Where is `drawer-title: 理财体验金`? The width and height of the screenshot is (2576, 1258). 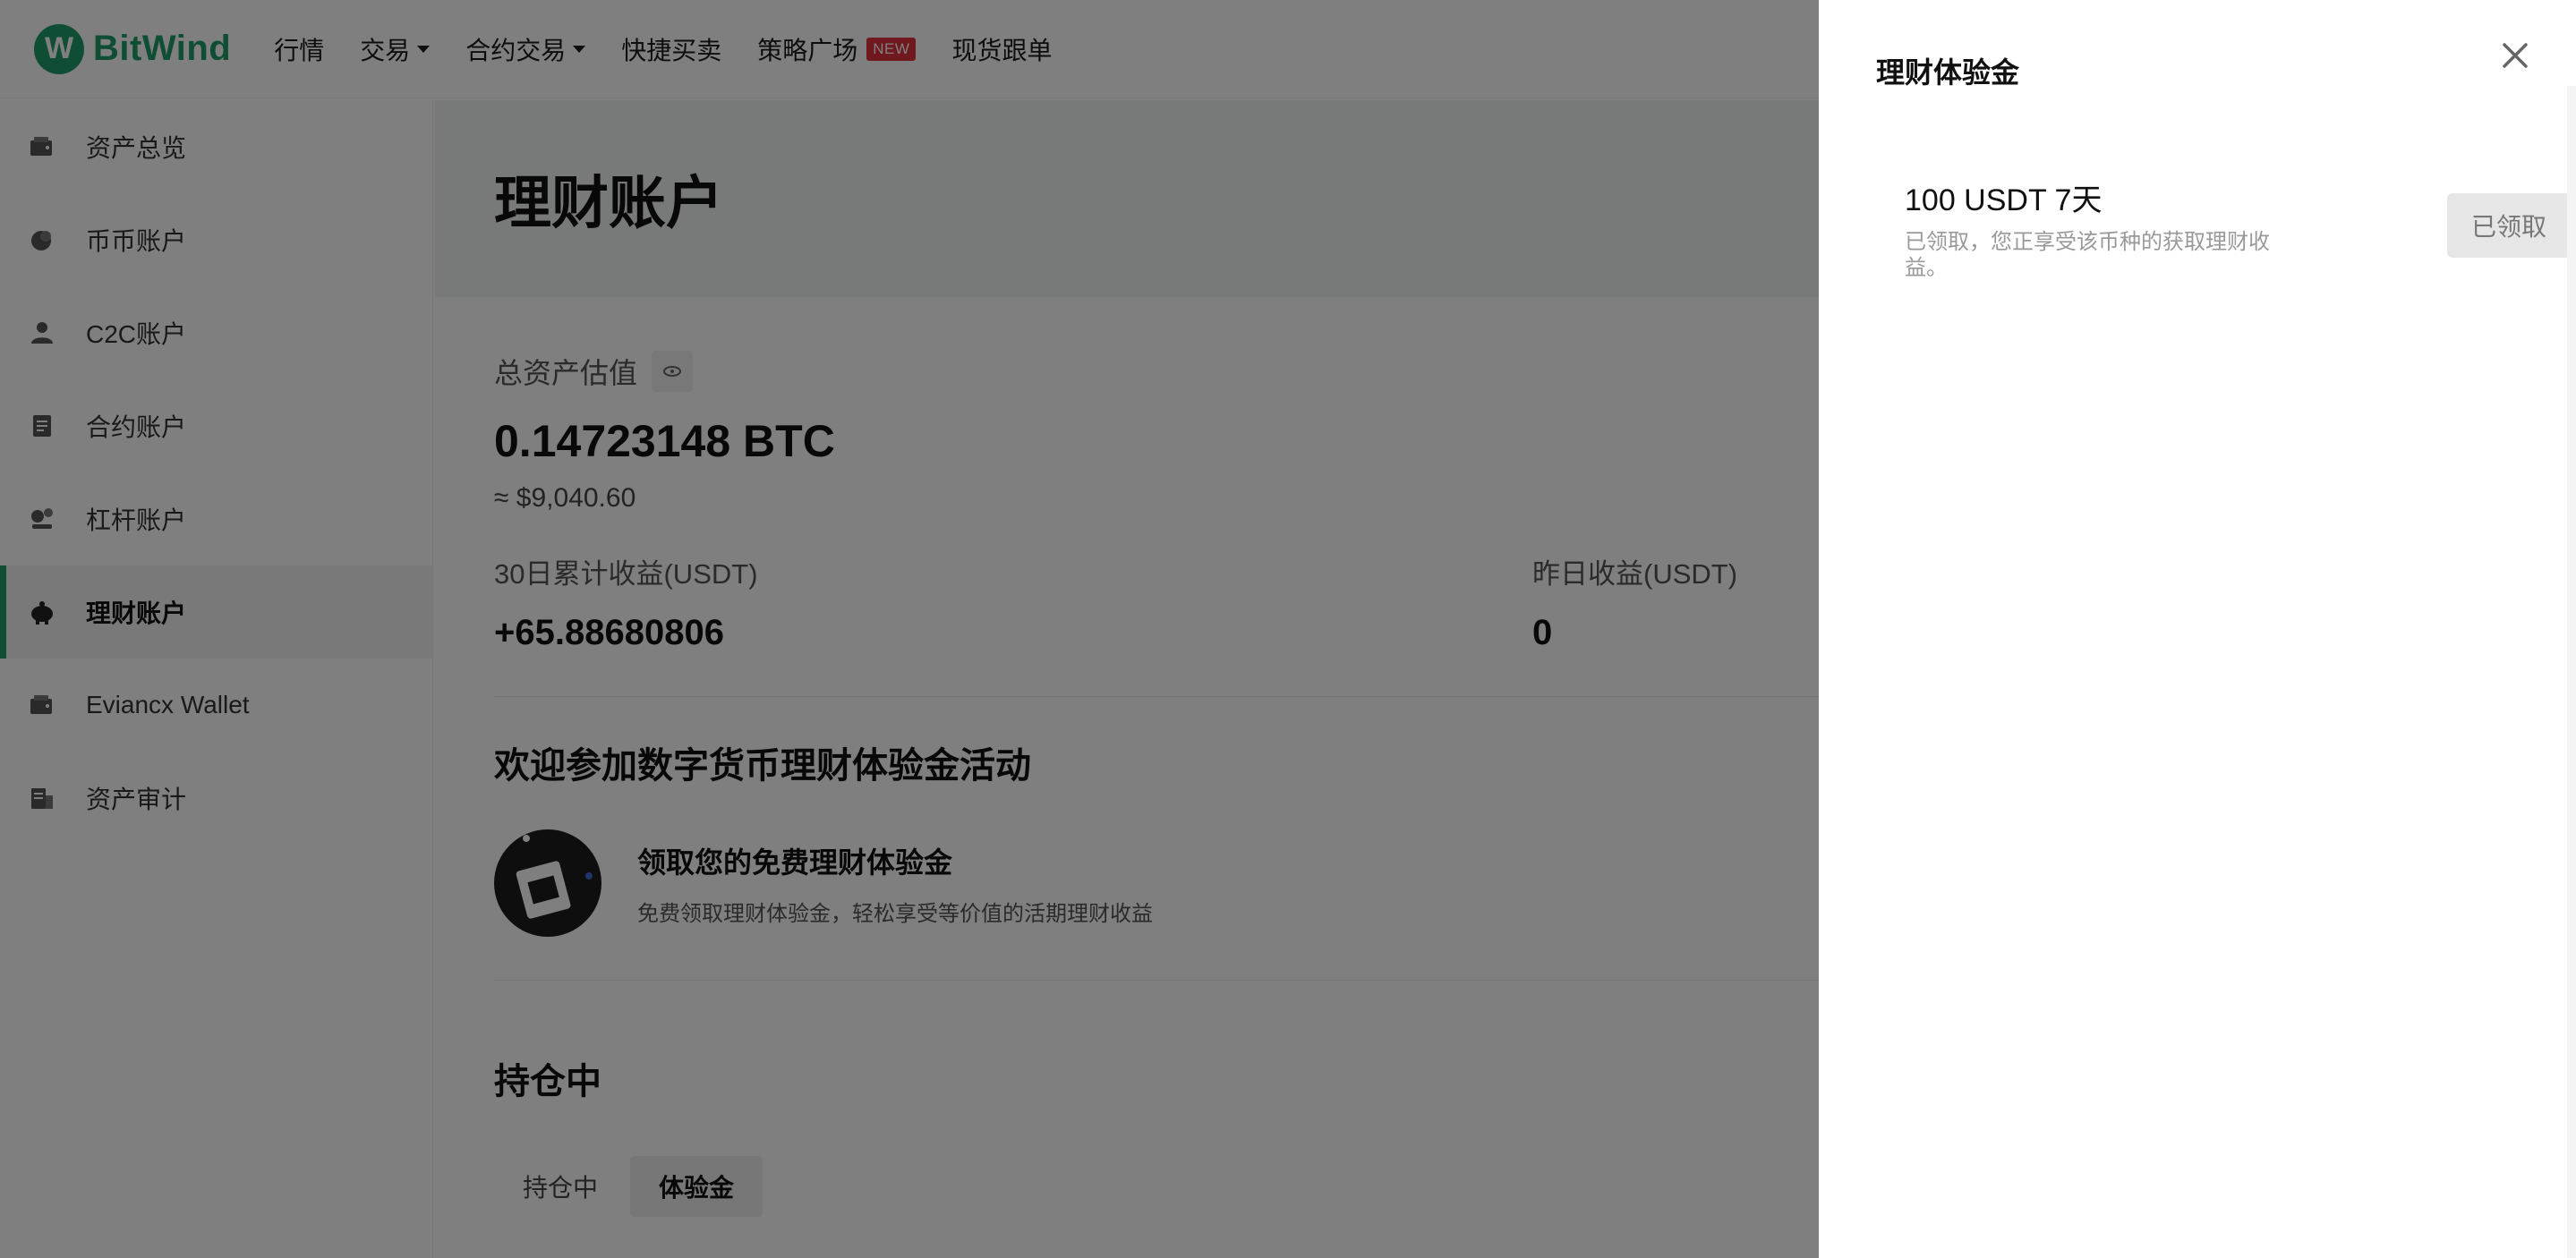
drawer-title: 理财体验金 is located at coordinates (1948, 72).